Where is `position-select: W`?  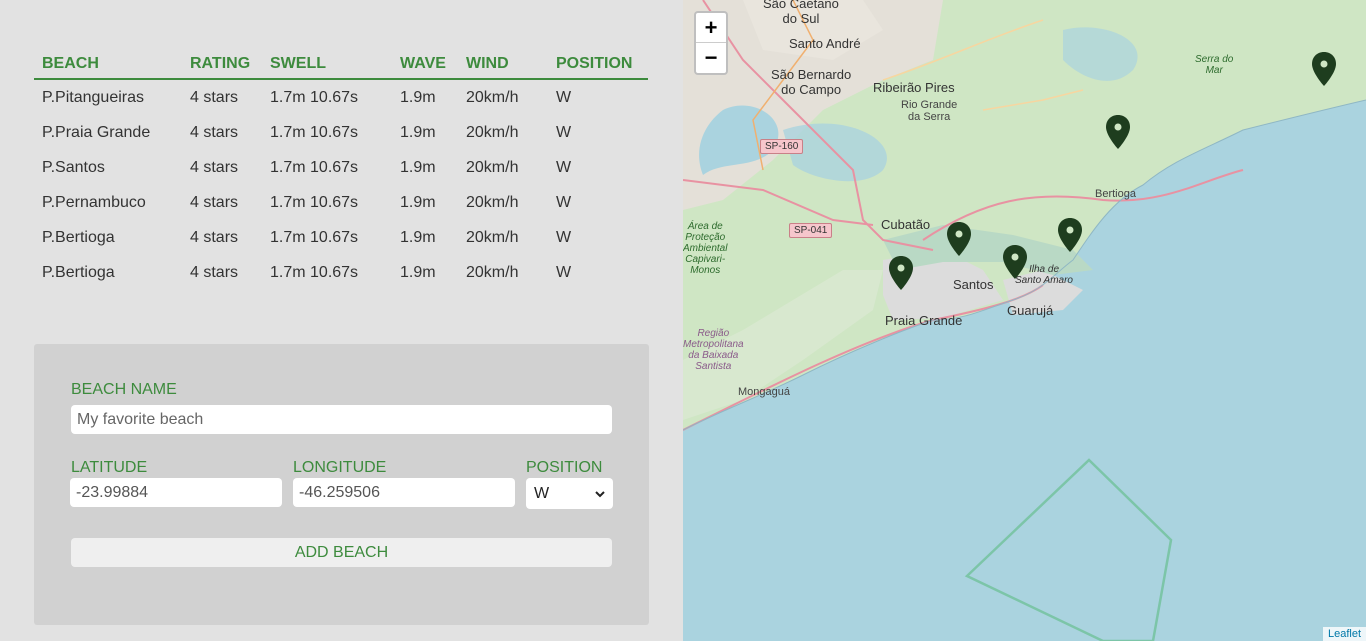
position-select: W is located at coordinates (569, 493).